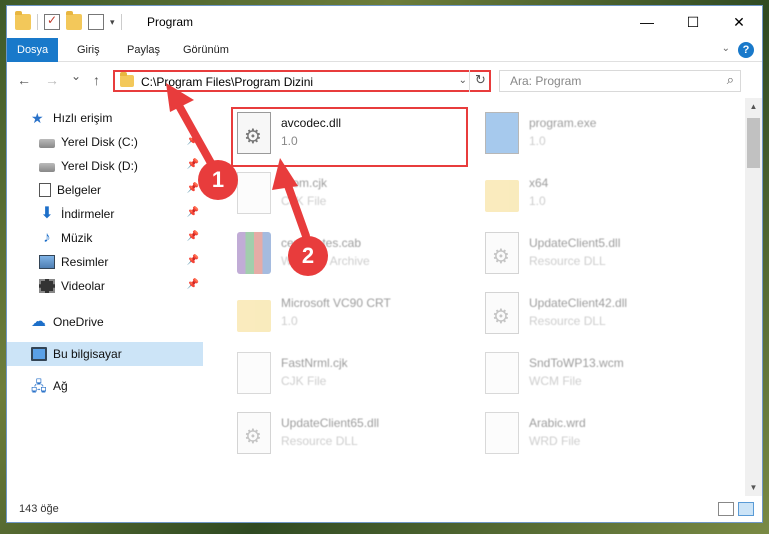 The image size is (769, 534). What do you see at coordinates (143, 50) in the screenshot?
I see `tab-share: Paylaş` at bounding box center [143, 50].